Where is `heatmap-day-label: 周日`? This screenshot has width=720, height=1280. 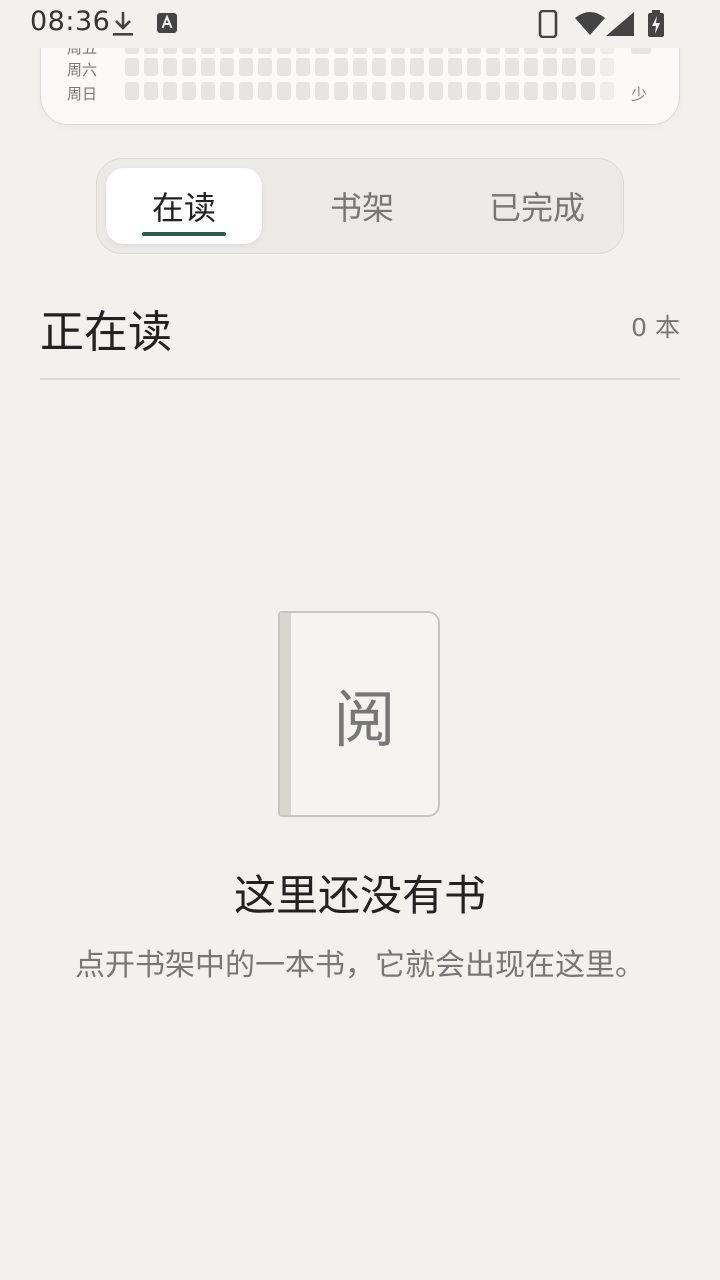 heatmap-day-label: 周日 is located at coordinates (82, 94).